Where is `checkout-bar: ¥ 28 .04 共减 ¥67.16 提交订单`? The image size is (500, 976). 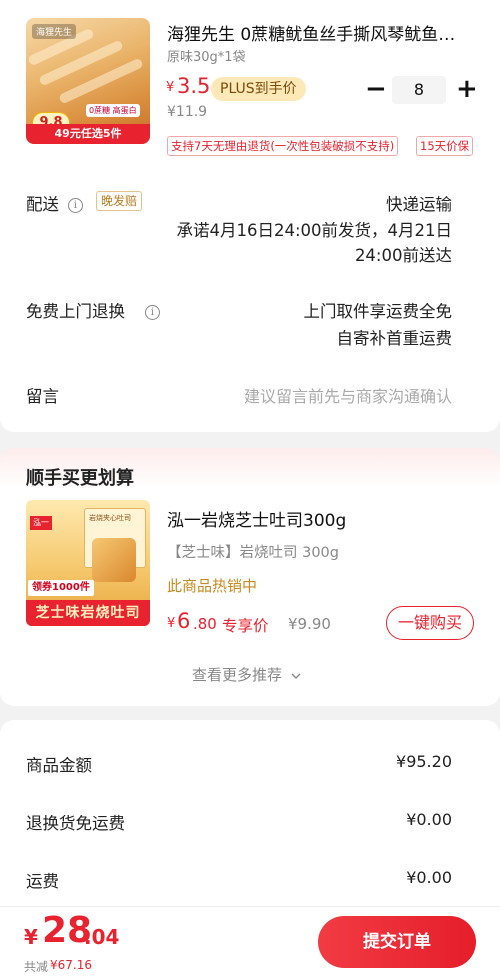
checkout-bar: ¥ 28 .04 共减 ¥67.16 提交订单 is located at coordinates (250, 941).